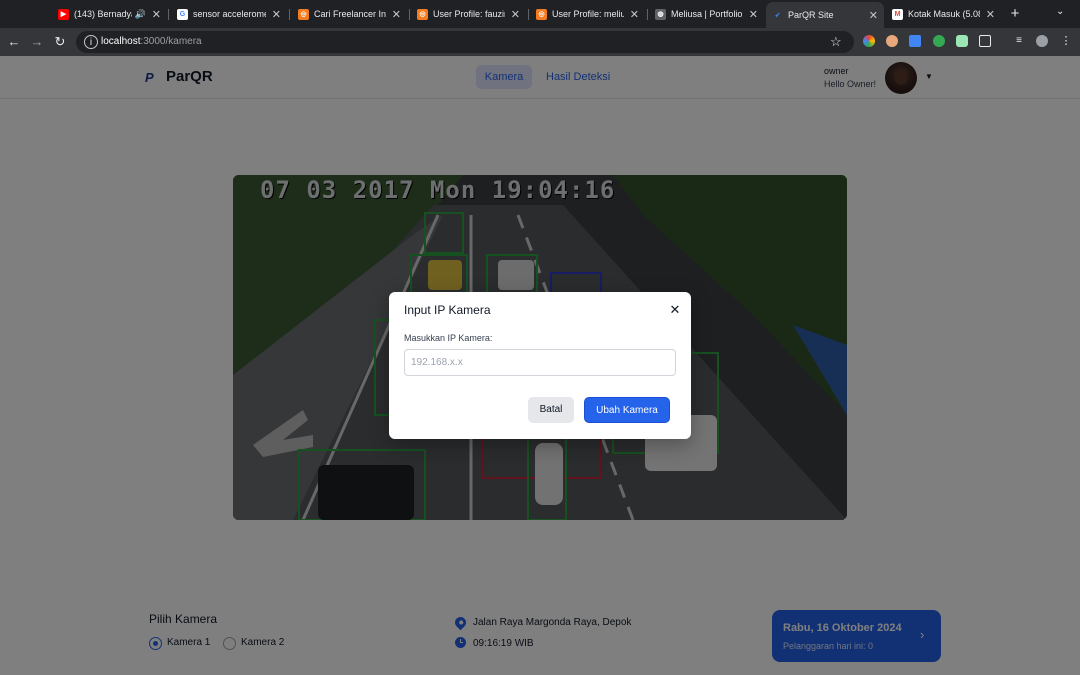 Image resolution: width=1080 pixels, height=675 pixels. Describe the element at coordinates (675, 310) in the screenshot. I see `close-icon: ✕` at that location.